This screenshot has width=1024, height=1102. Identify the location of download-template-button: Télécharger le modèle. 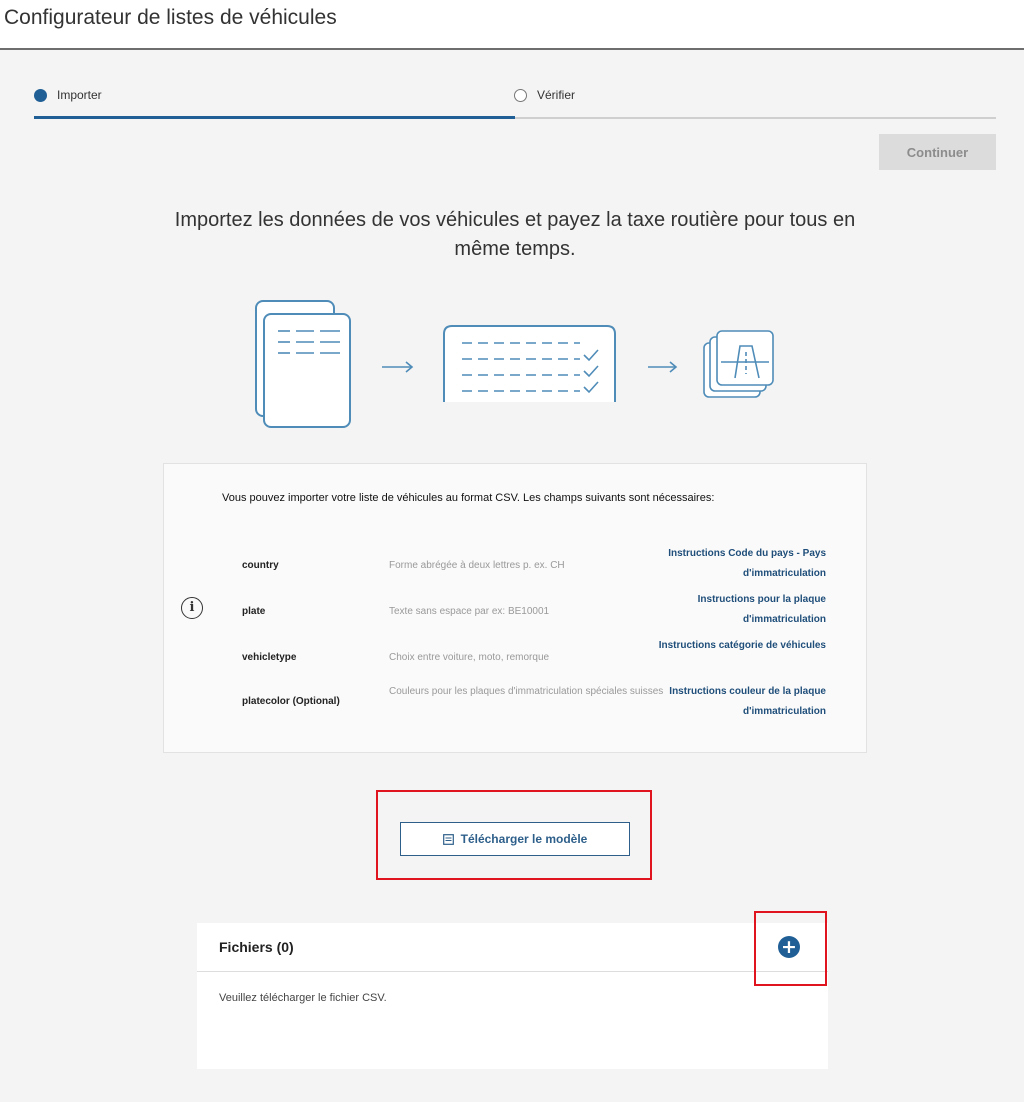
(515, 839).